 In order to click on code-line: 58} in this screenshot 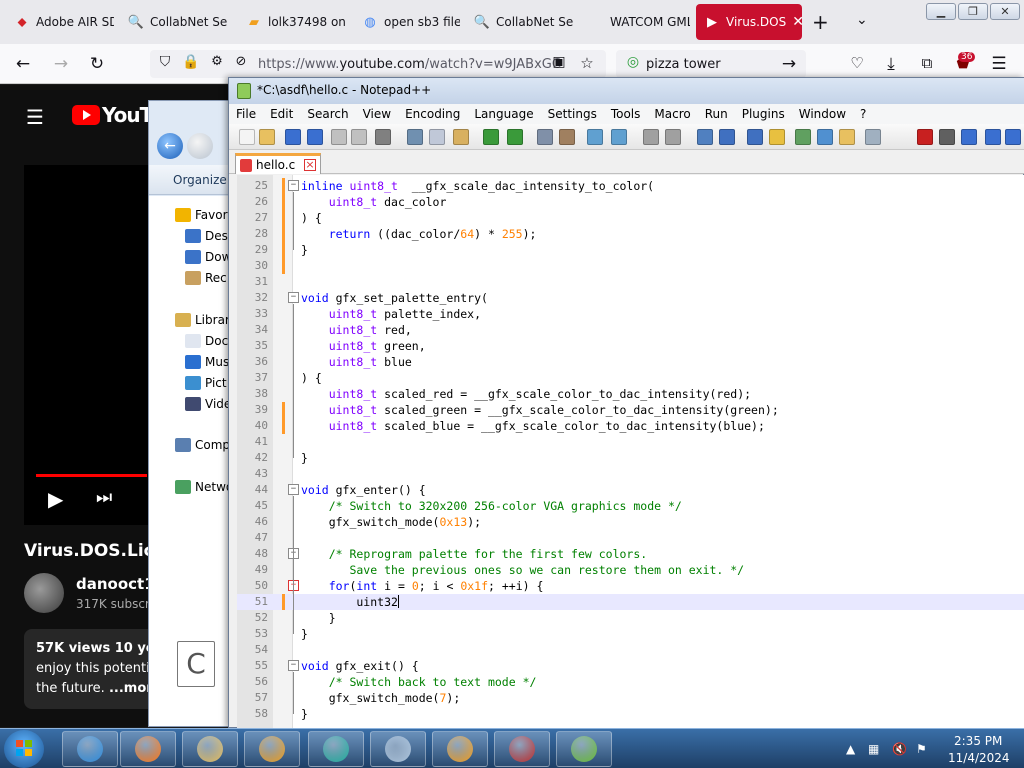, I will do `click(630, 714)`.